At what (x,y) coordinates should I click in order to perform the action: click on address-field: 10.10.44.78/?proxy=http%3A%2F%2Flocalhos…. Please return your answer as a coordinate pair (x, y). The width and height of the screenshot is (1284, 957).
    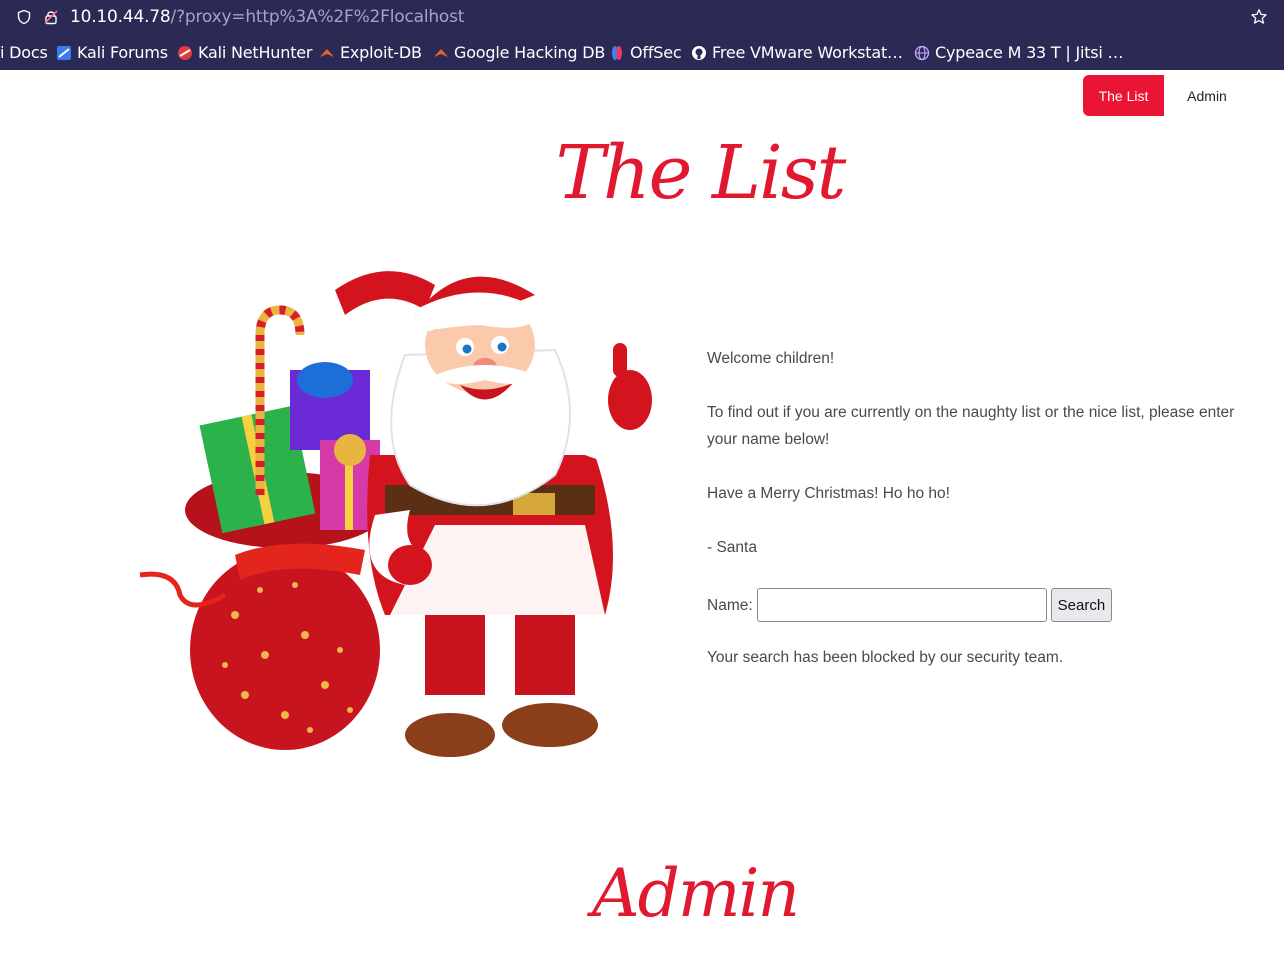
    Looking at the image, I should click on (638, 16).